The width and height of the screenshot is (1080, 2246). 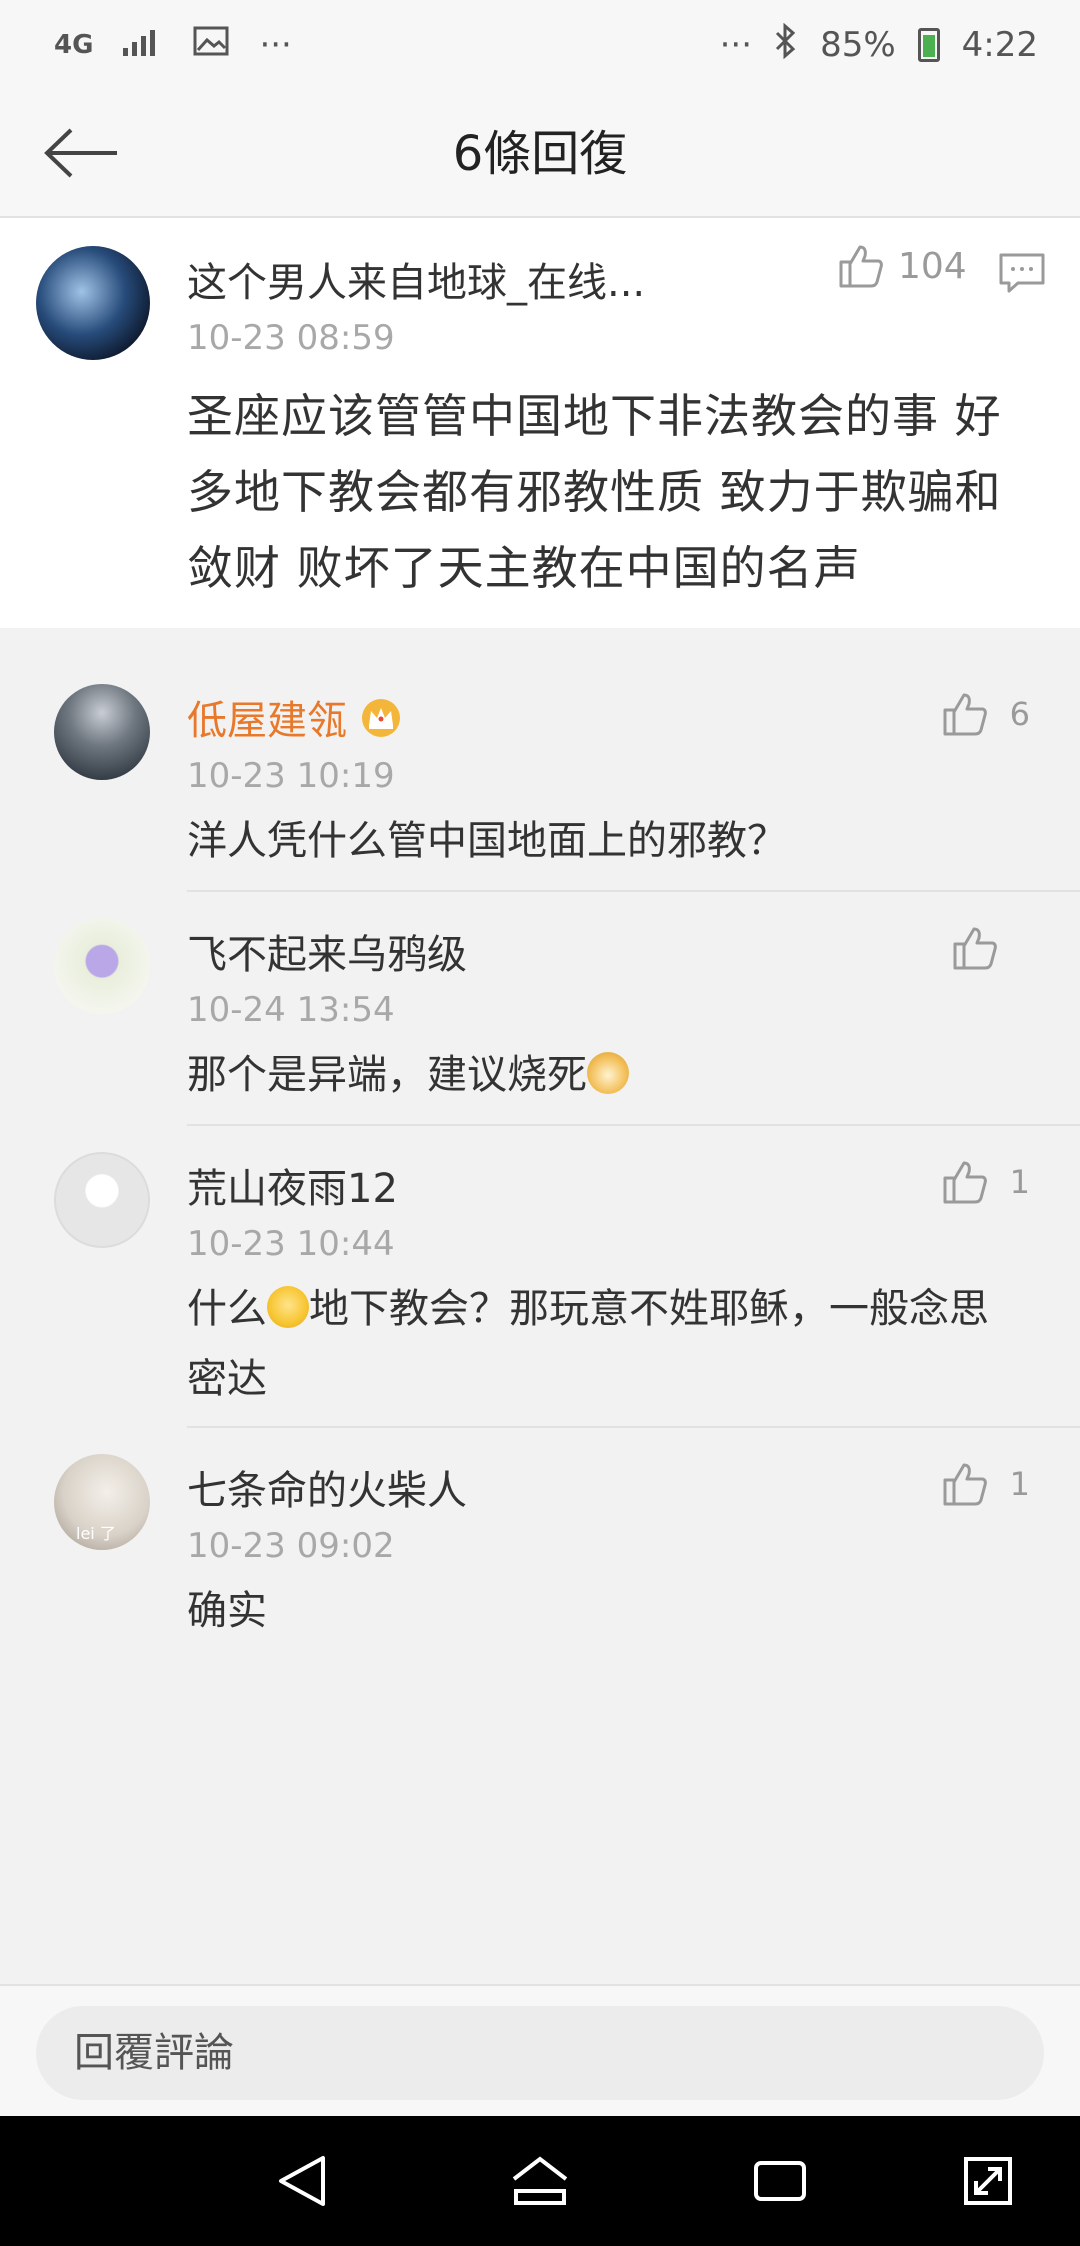 I want to click on nav-back-button, so click(x=302, y=2181).